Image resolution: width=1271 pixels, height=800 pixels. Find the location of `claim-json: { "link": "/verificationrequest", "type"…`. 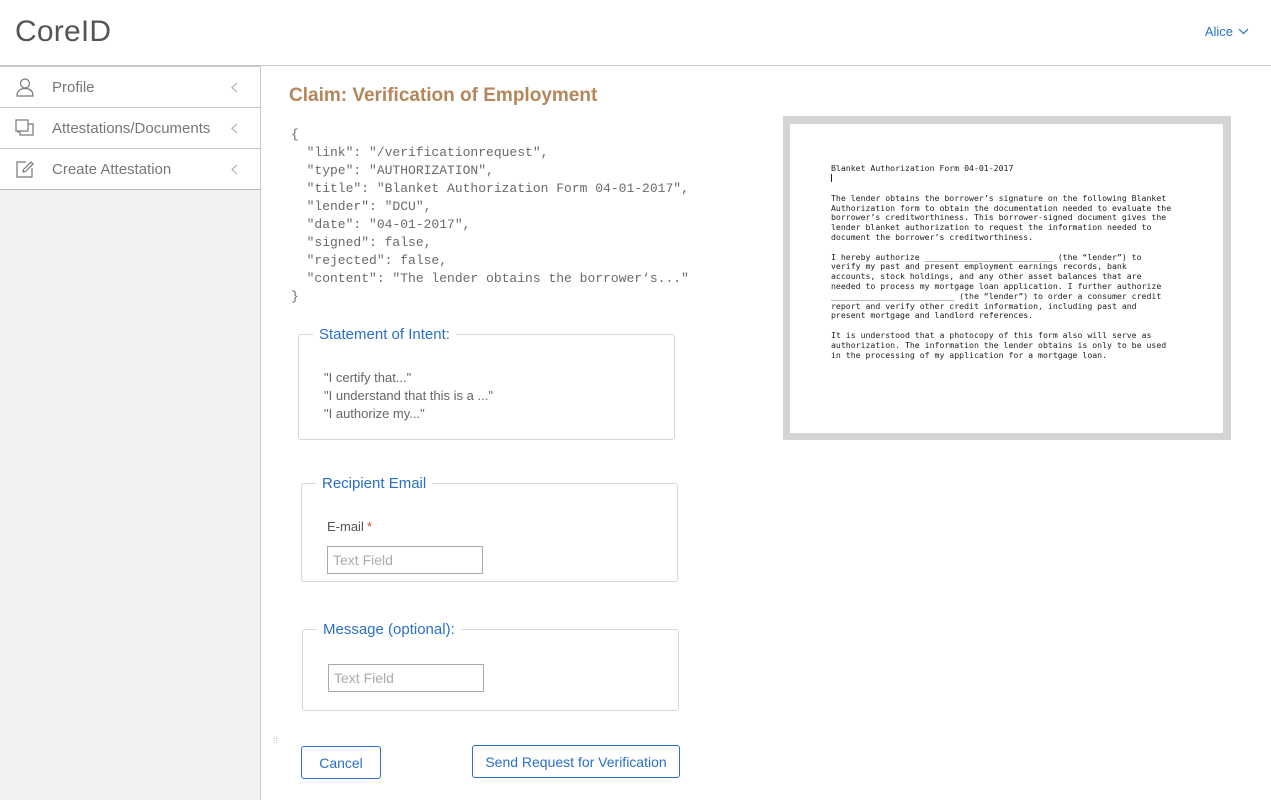

claim-json: { "link": "/verificationrequest", "type"… is located at coordinates (490, 216).